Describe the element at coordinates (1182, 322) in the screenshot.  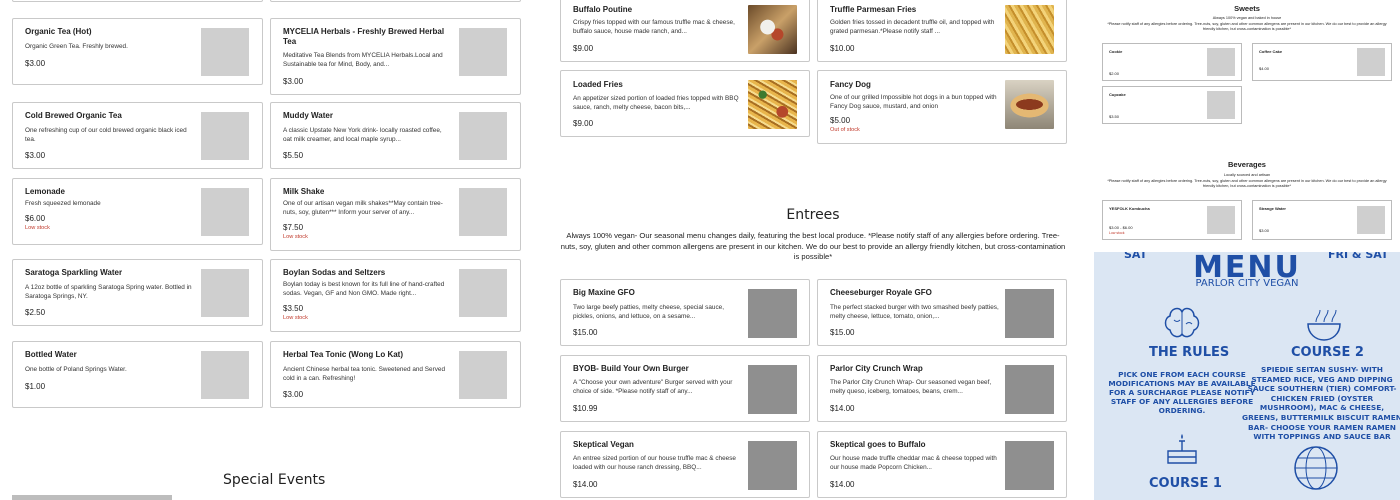
I see `brain-icon` at that location.